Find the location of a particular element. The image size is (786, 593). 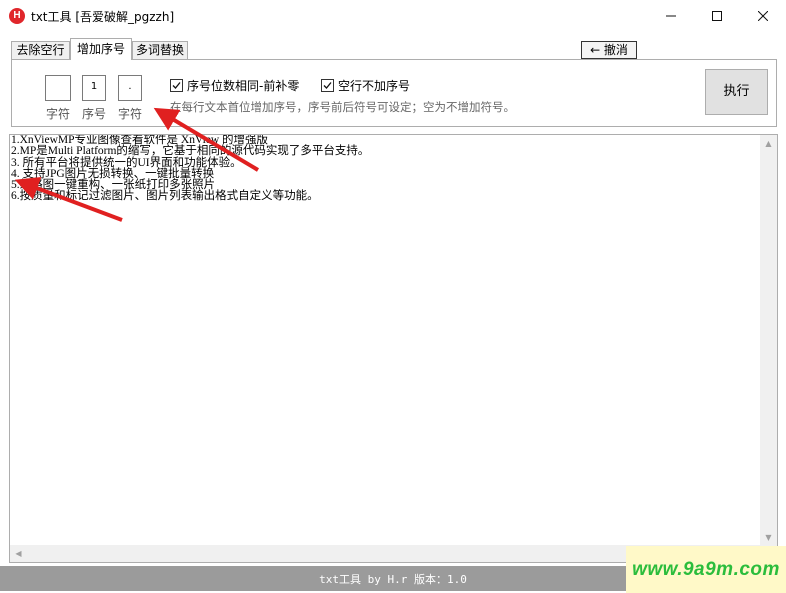

watermark-text: www.9a9m.com is located at coordinates (706, 569).